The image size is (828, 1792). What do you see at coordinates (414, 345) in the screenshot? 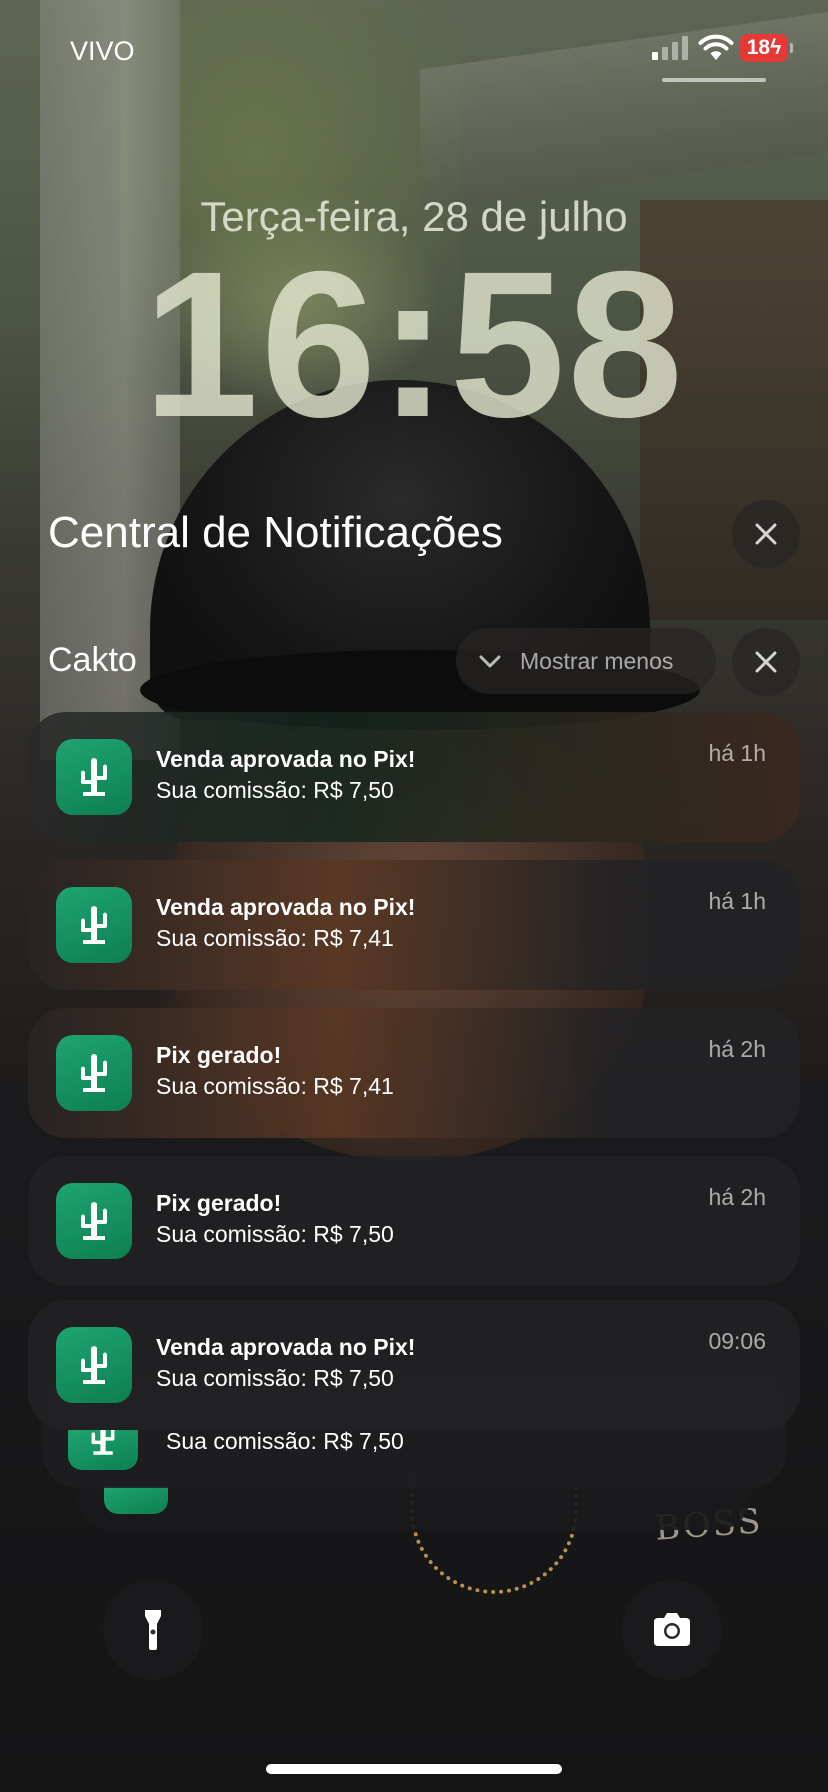
I see `lock-time: 16:58` at bounding box center [414, 345].